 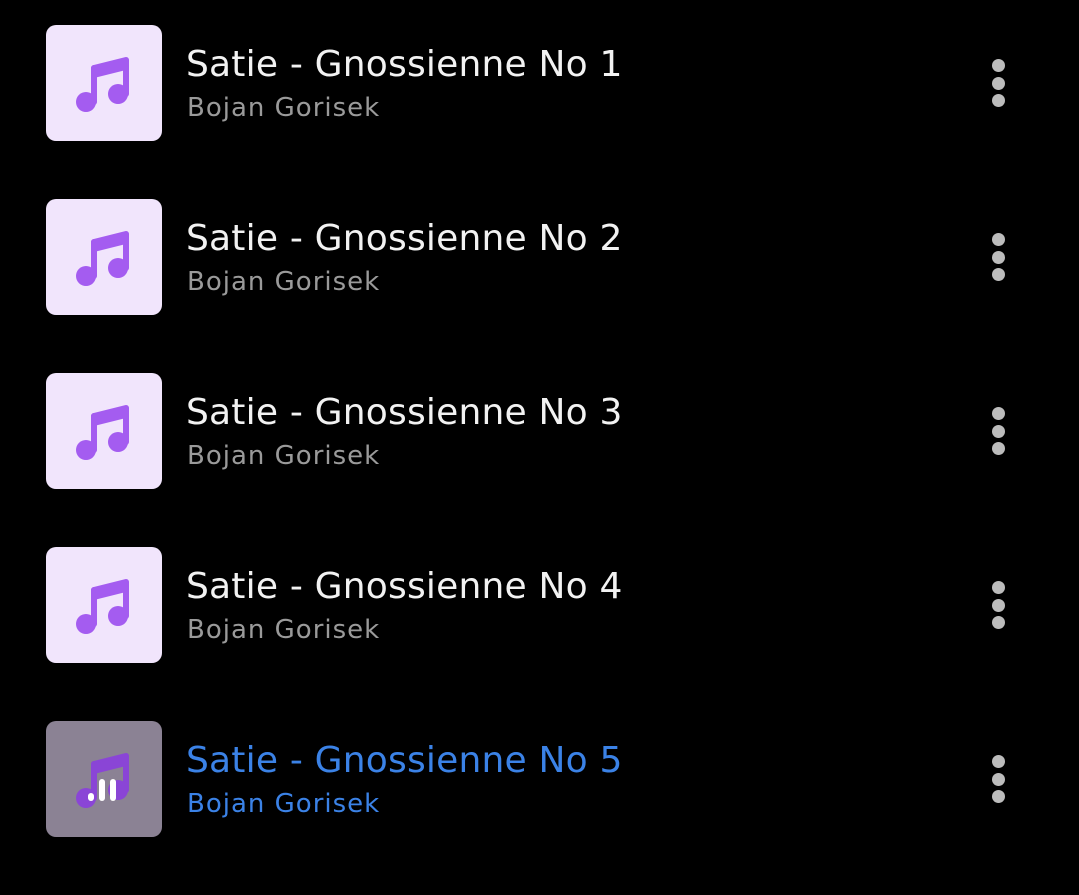 I want to click on track-row: Satie - Gnossienne No 2 Bojan Gorisek, so click(x=539, y=257).